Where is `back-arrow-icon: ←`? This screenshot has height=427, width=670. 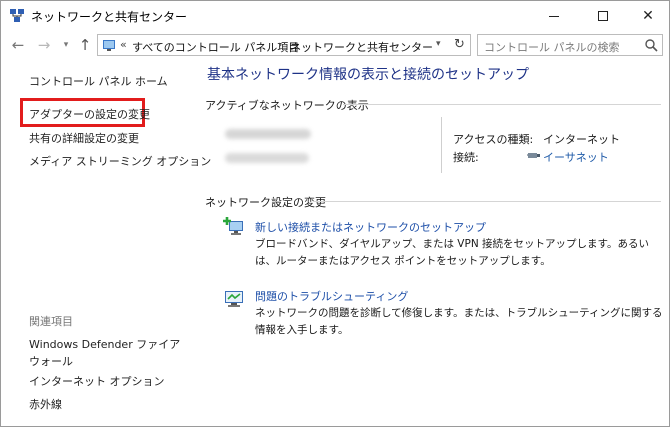 back-arrow-icon: ← is located at coordinates (18, 45).